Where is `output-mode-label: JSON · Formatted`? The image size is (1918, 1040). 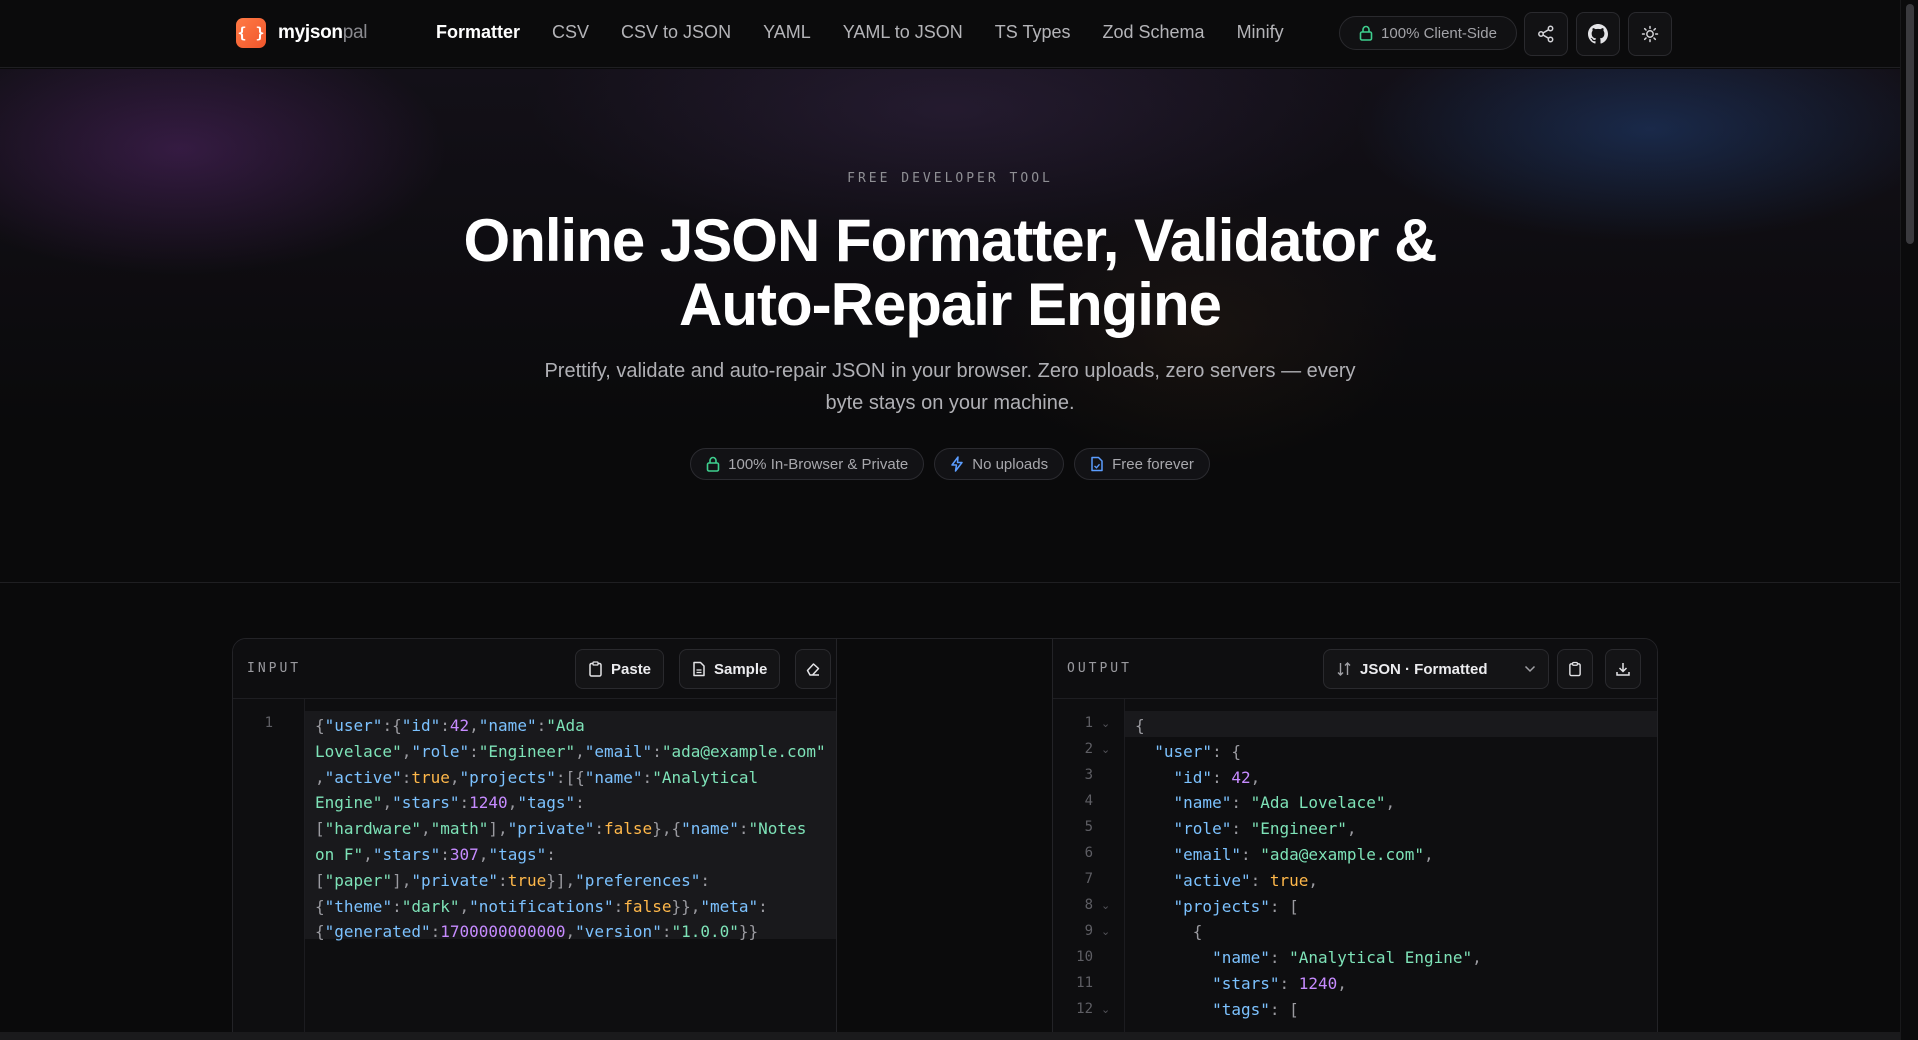 output-mode-label: JSON · Formatted is located at coordinates (1424, 669).